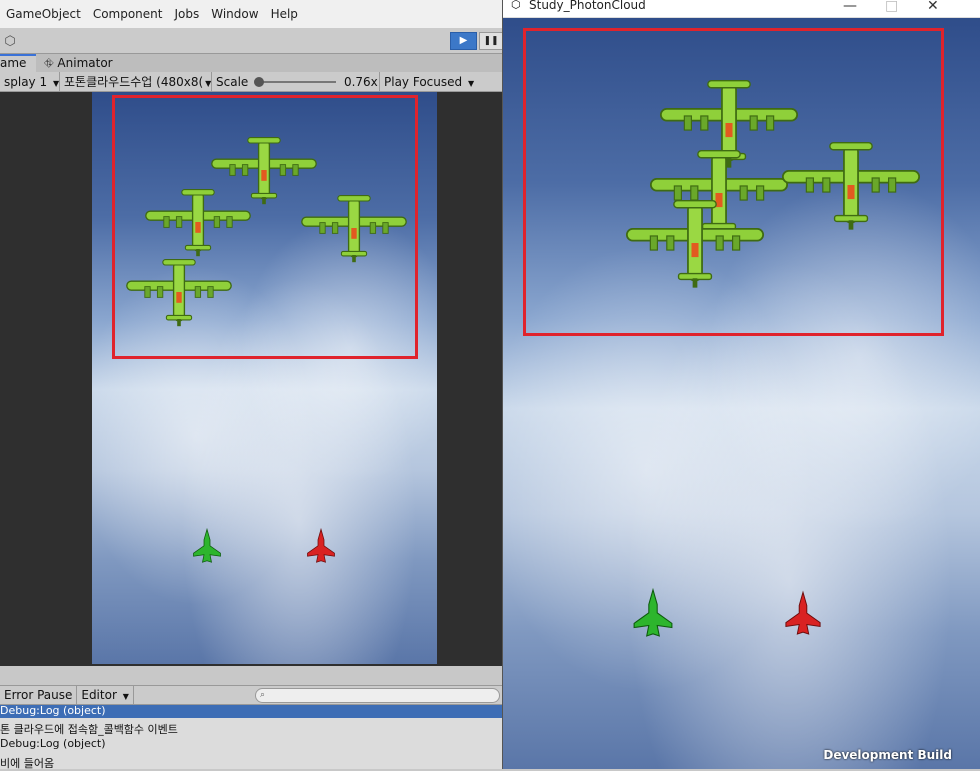 The image size is (980, 771). Describe the element at coordinates (186, 14) in the screenshot. I see `menu-jobs: Jobs` at that location.